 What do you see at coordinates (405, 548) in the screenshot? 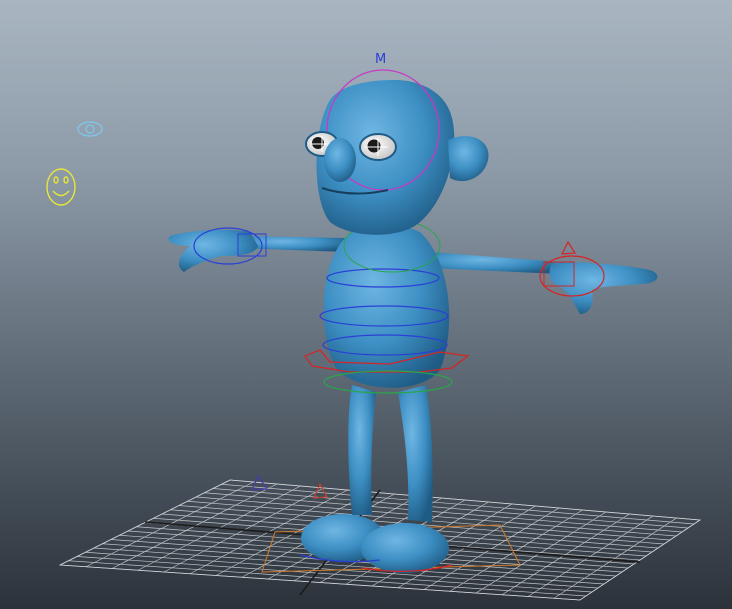
I see `right-foot` at bounding box center [405, 548].